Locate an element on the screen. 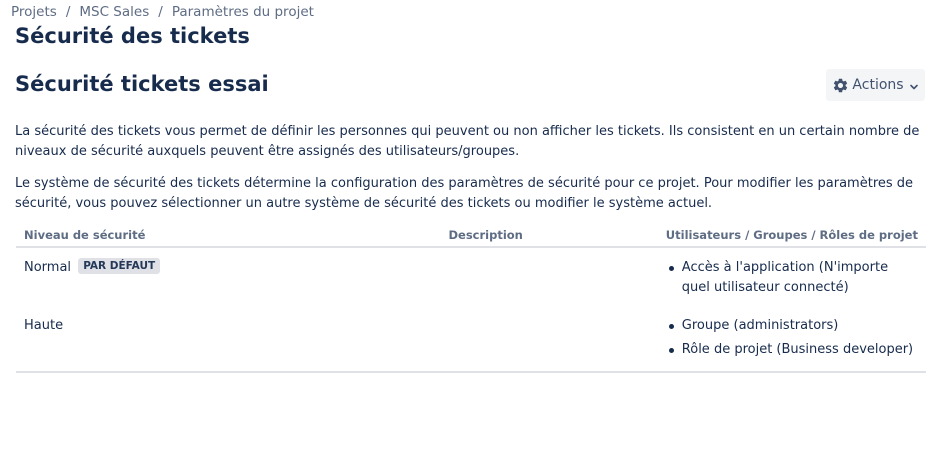 Image resolution: width=935 pixels, height=454 pixels. level-cell: Haute is located at coordinates (228, 340).